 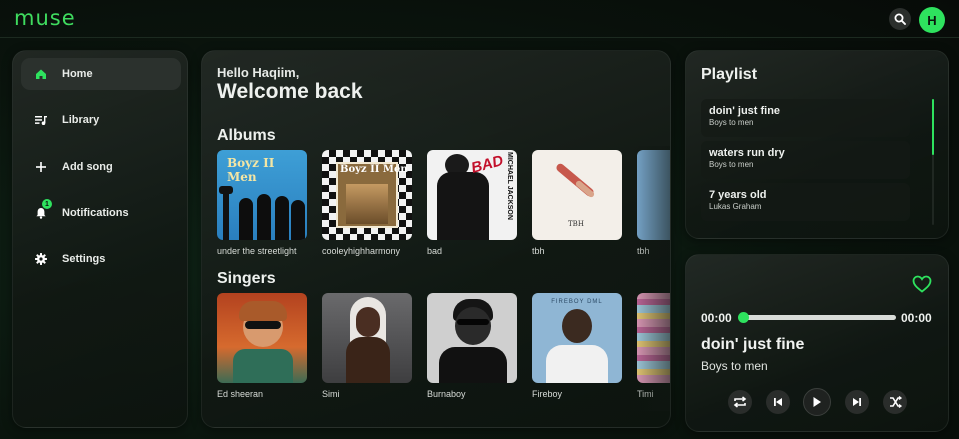 What do you see at coordinates (577, 338) in the screenshot?
I see `singer-photo: FIREBOY DML` at bounding box center [577, 338].